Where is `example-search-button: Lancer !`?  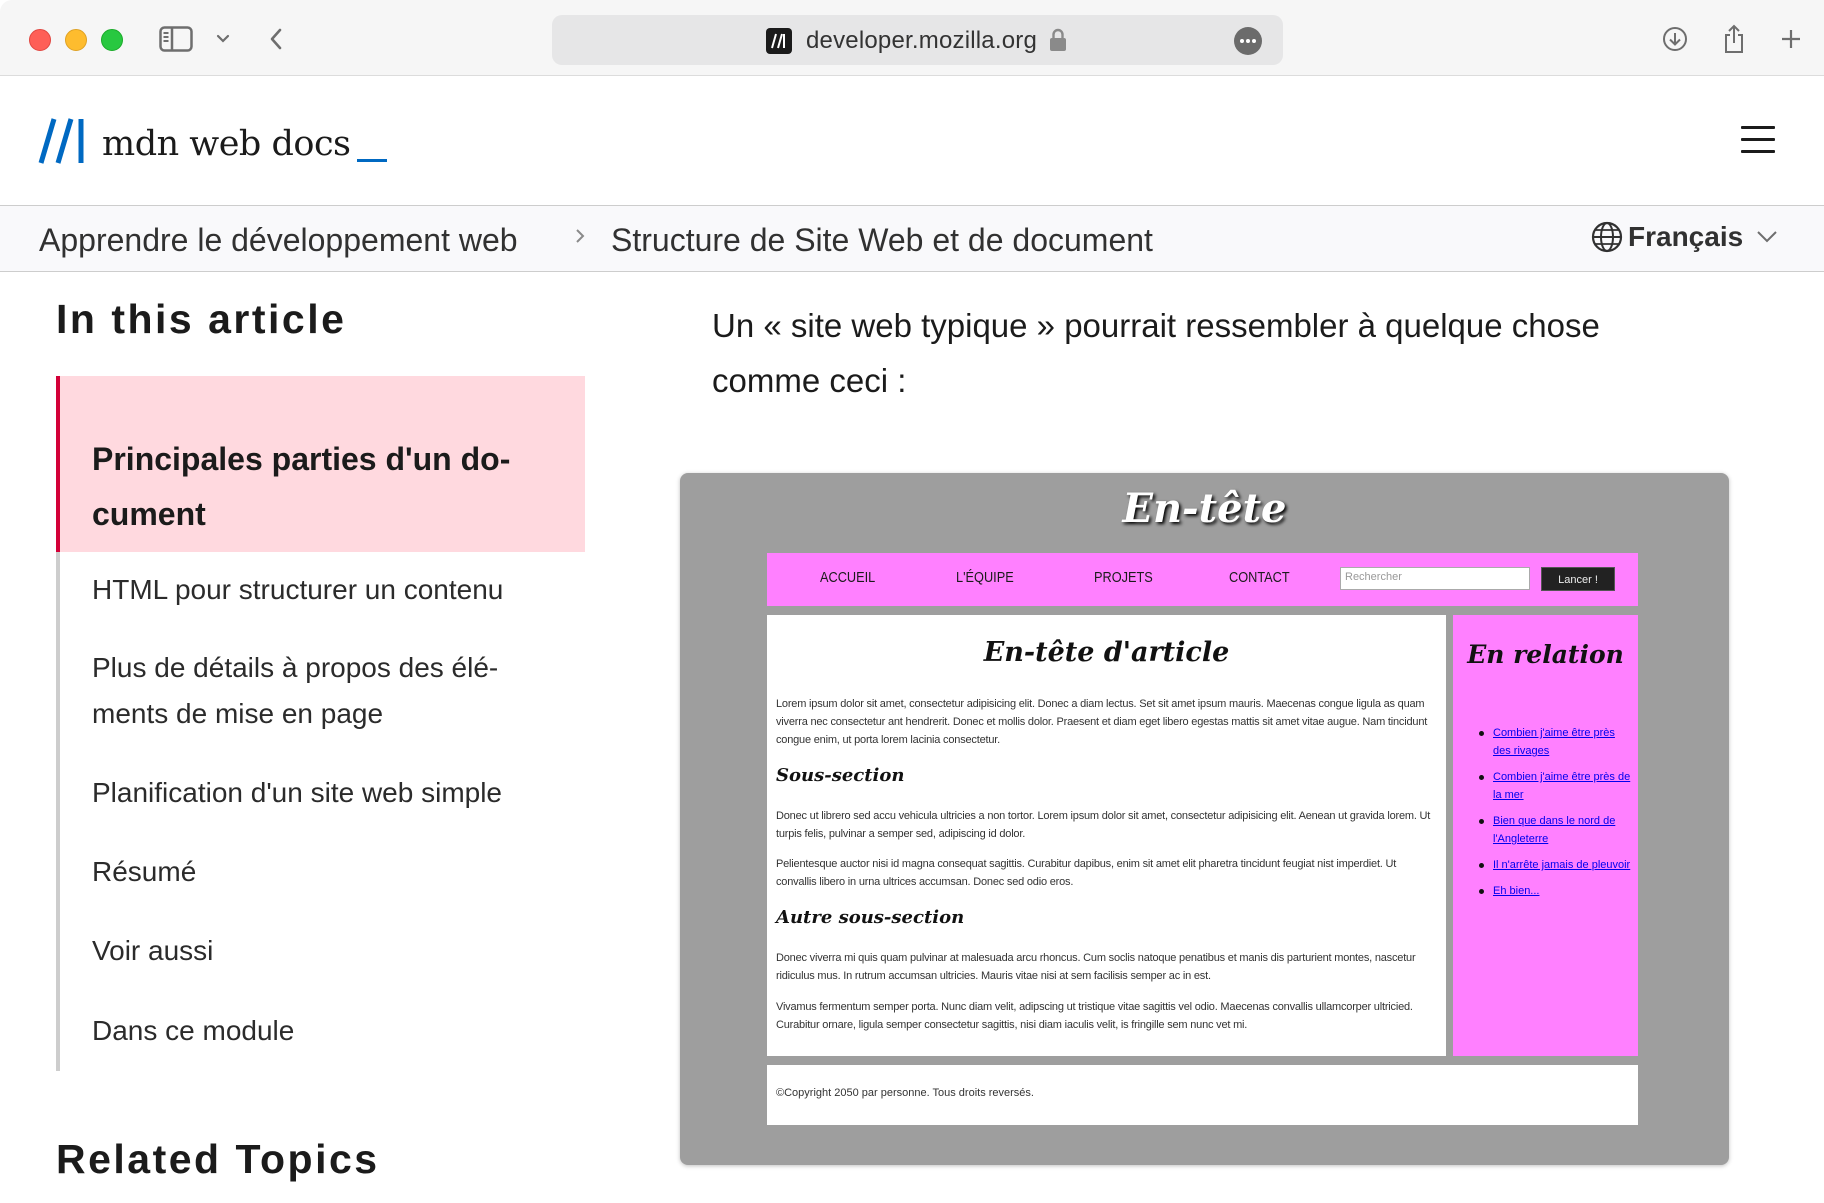
example-search-button: Lancer ! is located at coordinates (1578, 579).